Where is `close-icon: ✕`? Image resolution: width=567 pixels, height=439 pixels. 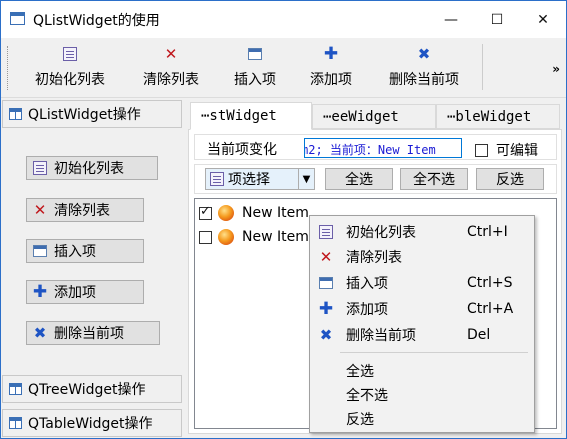 close-icon: ✕ is located at coordinates (543, 19).